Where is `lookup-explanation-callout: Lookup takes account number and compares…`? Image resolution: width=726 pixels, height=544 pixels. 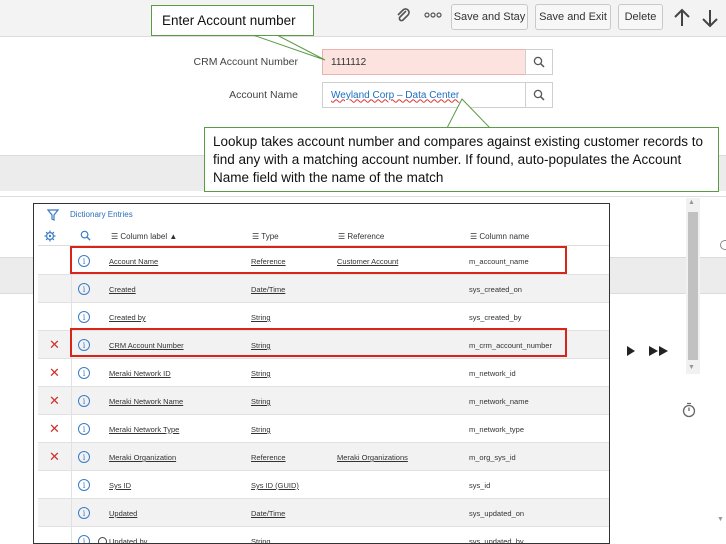
lookup-explanation-callout: Lookup takes account number and compares… is located at coordinates (461, 159).